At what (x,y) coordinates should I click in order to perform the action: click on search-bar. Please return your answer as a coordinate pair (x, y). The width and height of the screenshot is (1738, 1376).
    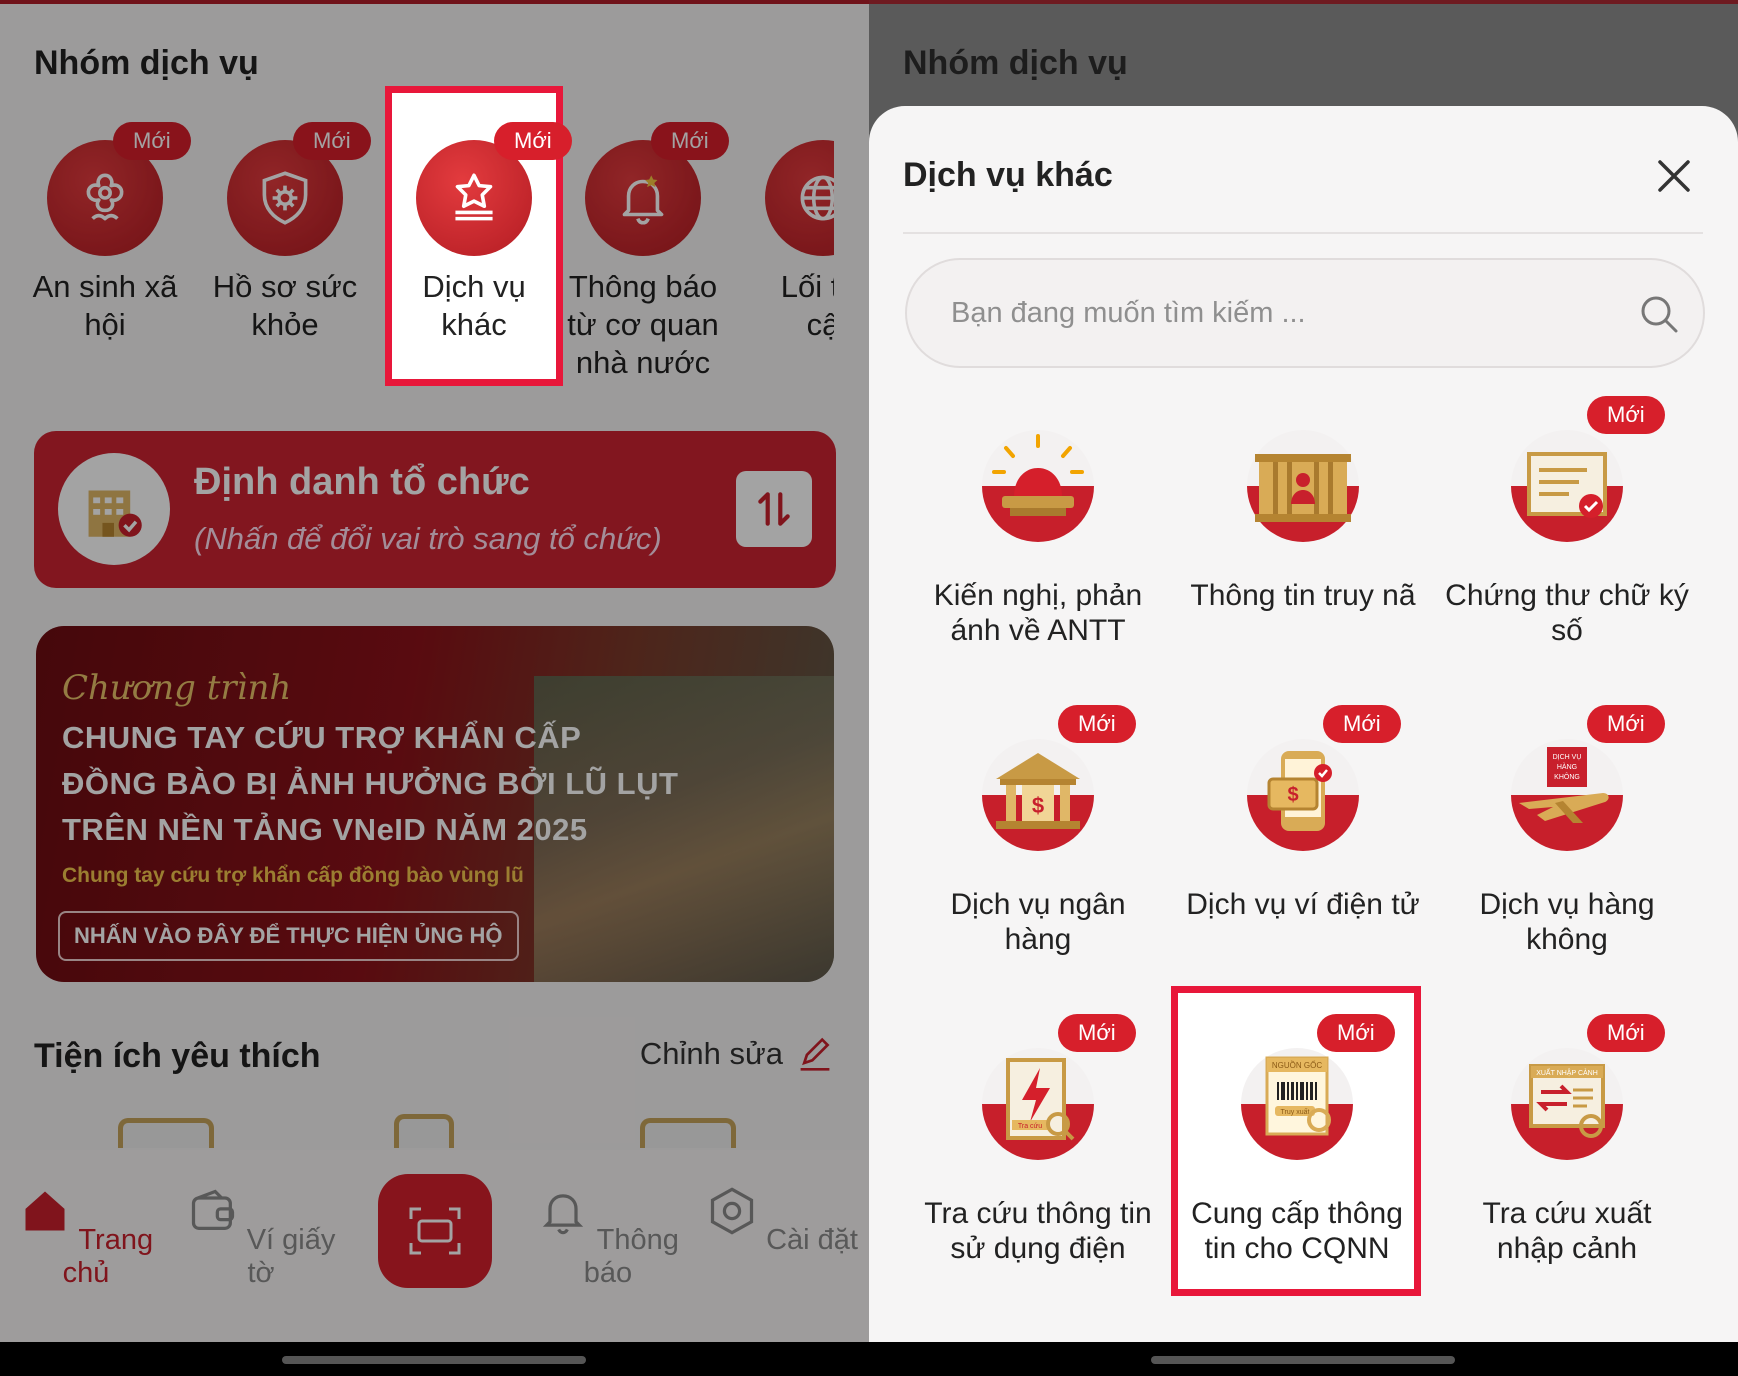
    Looking at the image, I should click on (1305, 313).